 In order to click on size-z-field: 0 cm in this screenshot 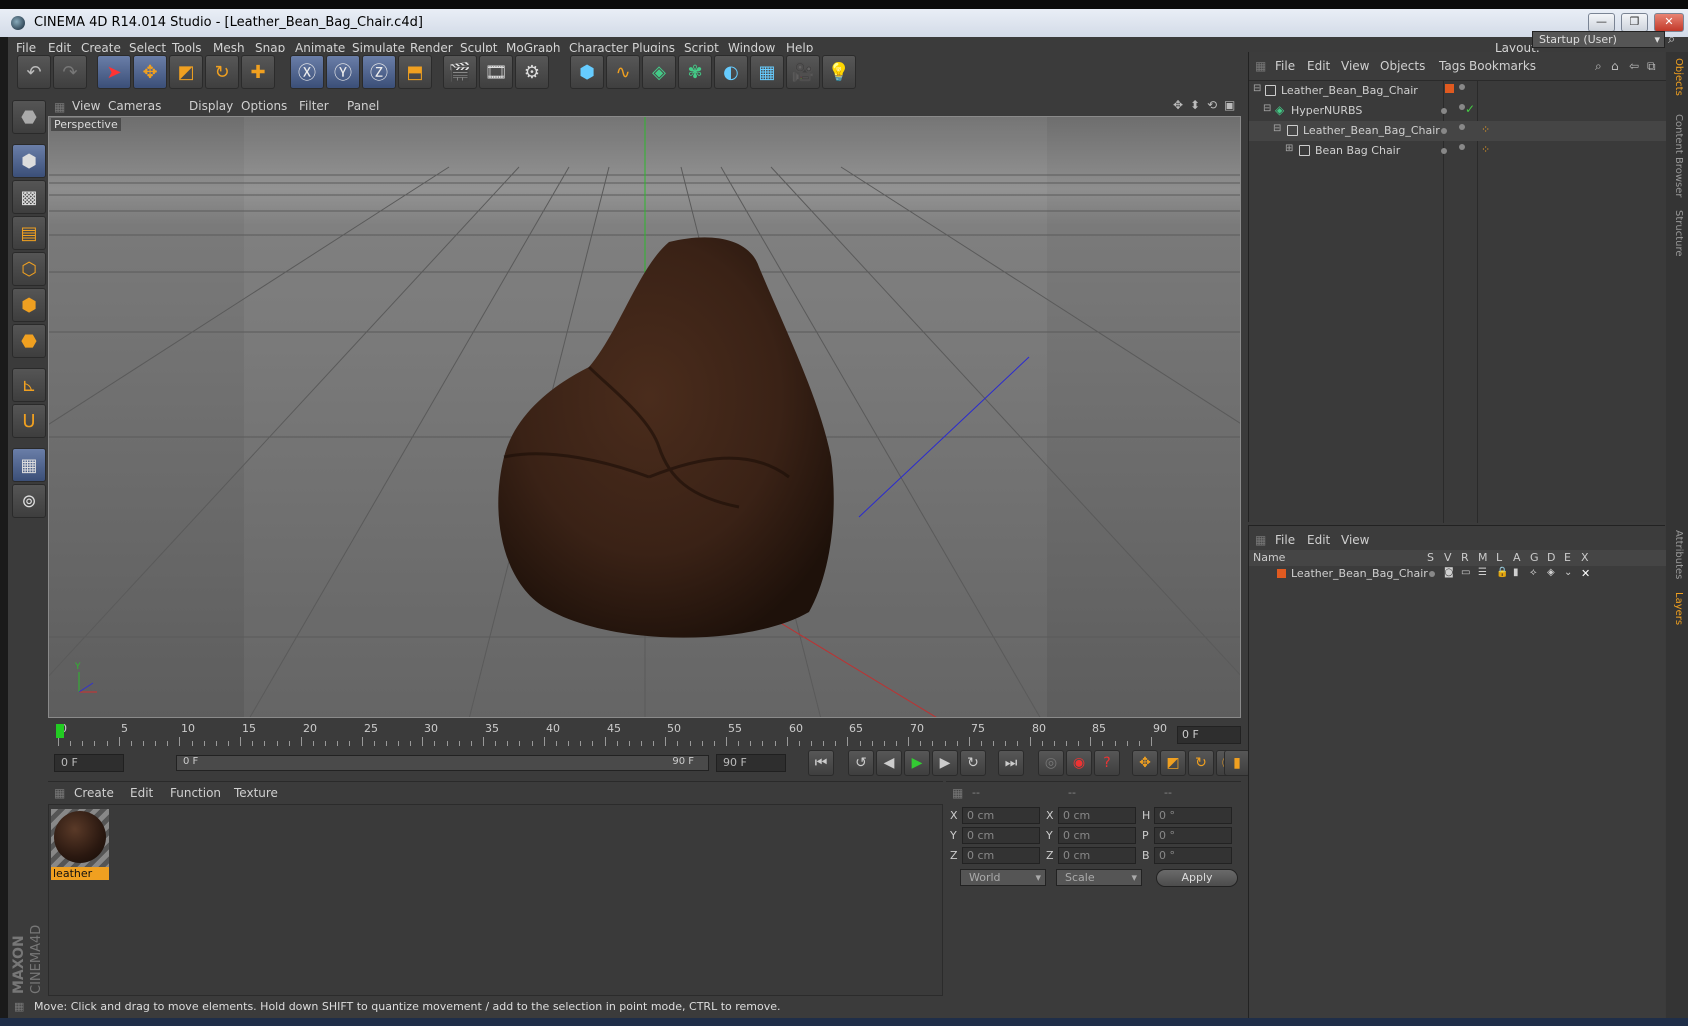, I will do `click(1097, 855)`.